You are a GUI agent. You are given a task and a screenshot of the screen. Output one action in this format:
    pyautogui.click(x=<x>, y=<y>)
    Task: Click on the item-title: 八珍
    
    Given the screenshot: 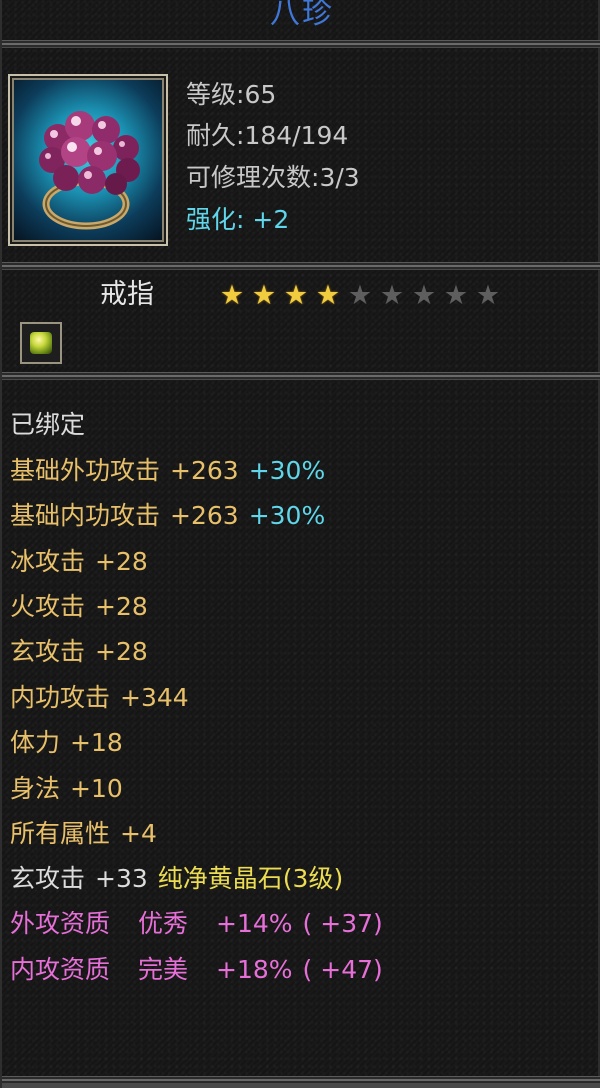 What is the action you would take?
    pyautogui.click(x=302, y=15)
    